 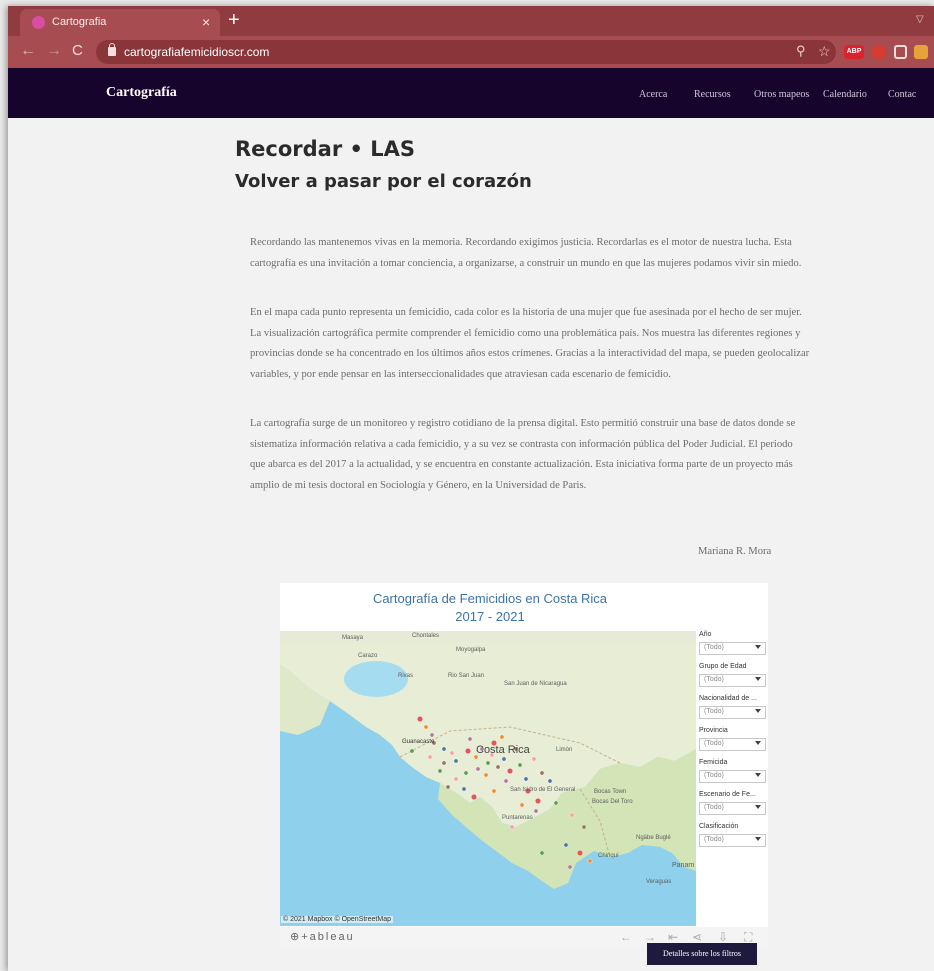 I want to click on map-label: Ngäbe Buglé, so click(x=653, y=838).